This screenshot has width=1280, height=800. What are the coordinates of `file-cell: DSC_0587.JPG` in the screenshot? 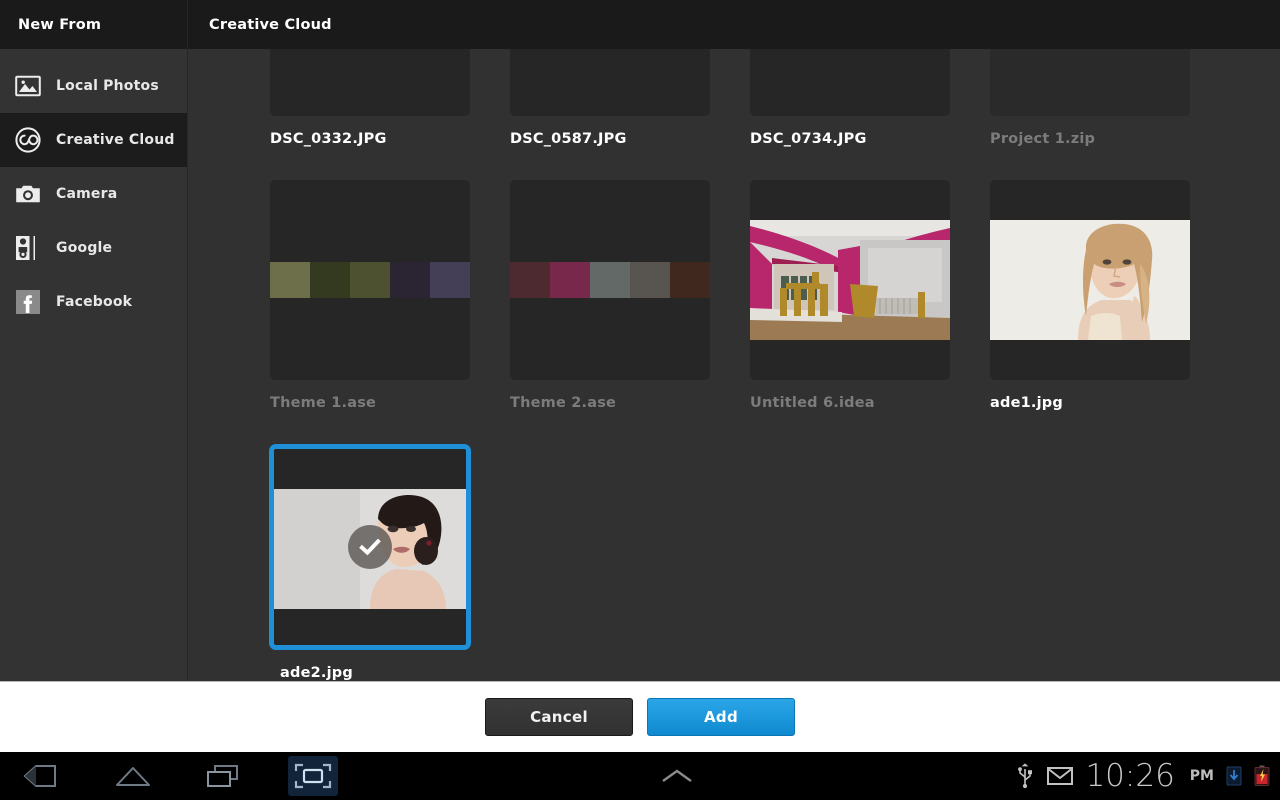 It's located at (630, 114).